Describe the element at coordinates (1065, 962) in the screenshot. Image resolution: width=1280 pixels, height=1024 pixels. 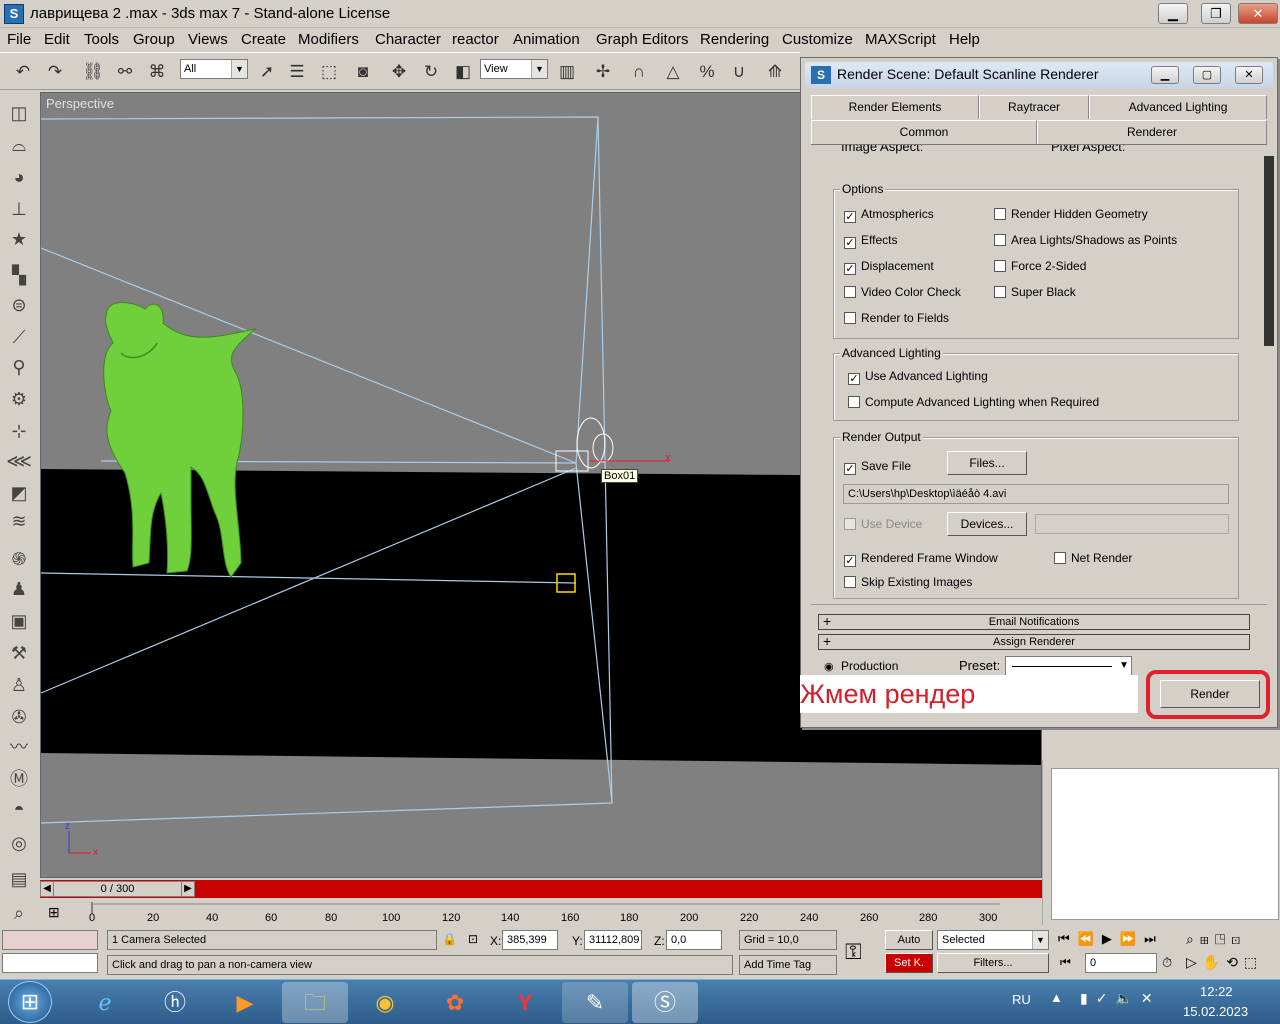
I see `key-mode-icon: ⏮` at that location.